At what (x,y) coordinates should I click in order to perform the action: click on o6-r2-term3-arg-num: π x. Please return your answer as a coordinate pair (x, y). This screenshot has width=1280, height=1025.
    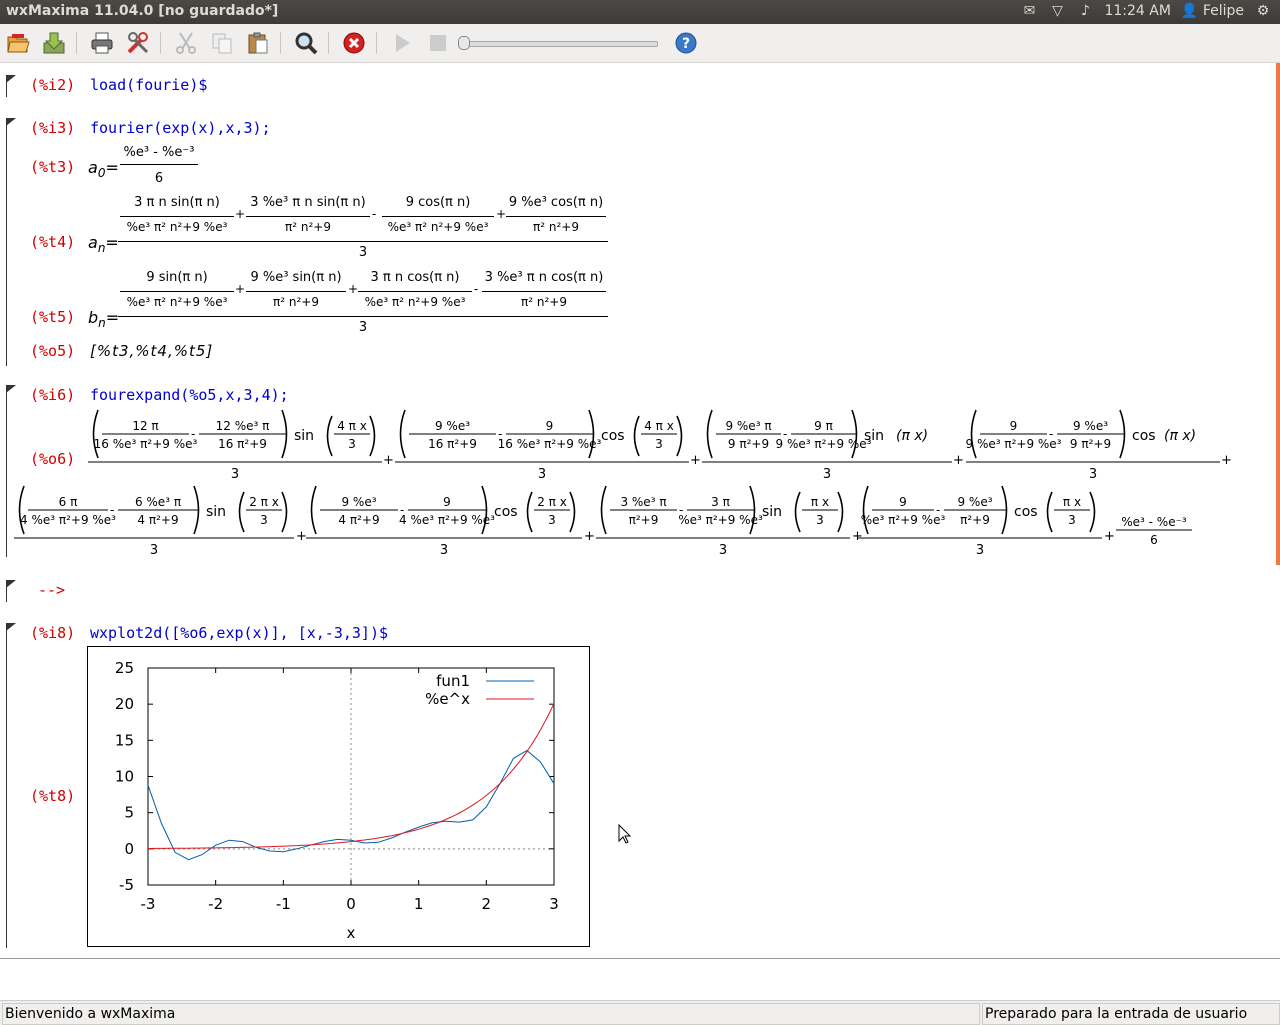
    Looking at the image, I should click on (1072, 502).